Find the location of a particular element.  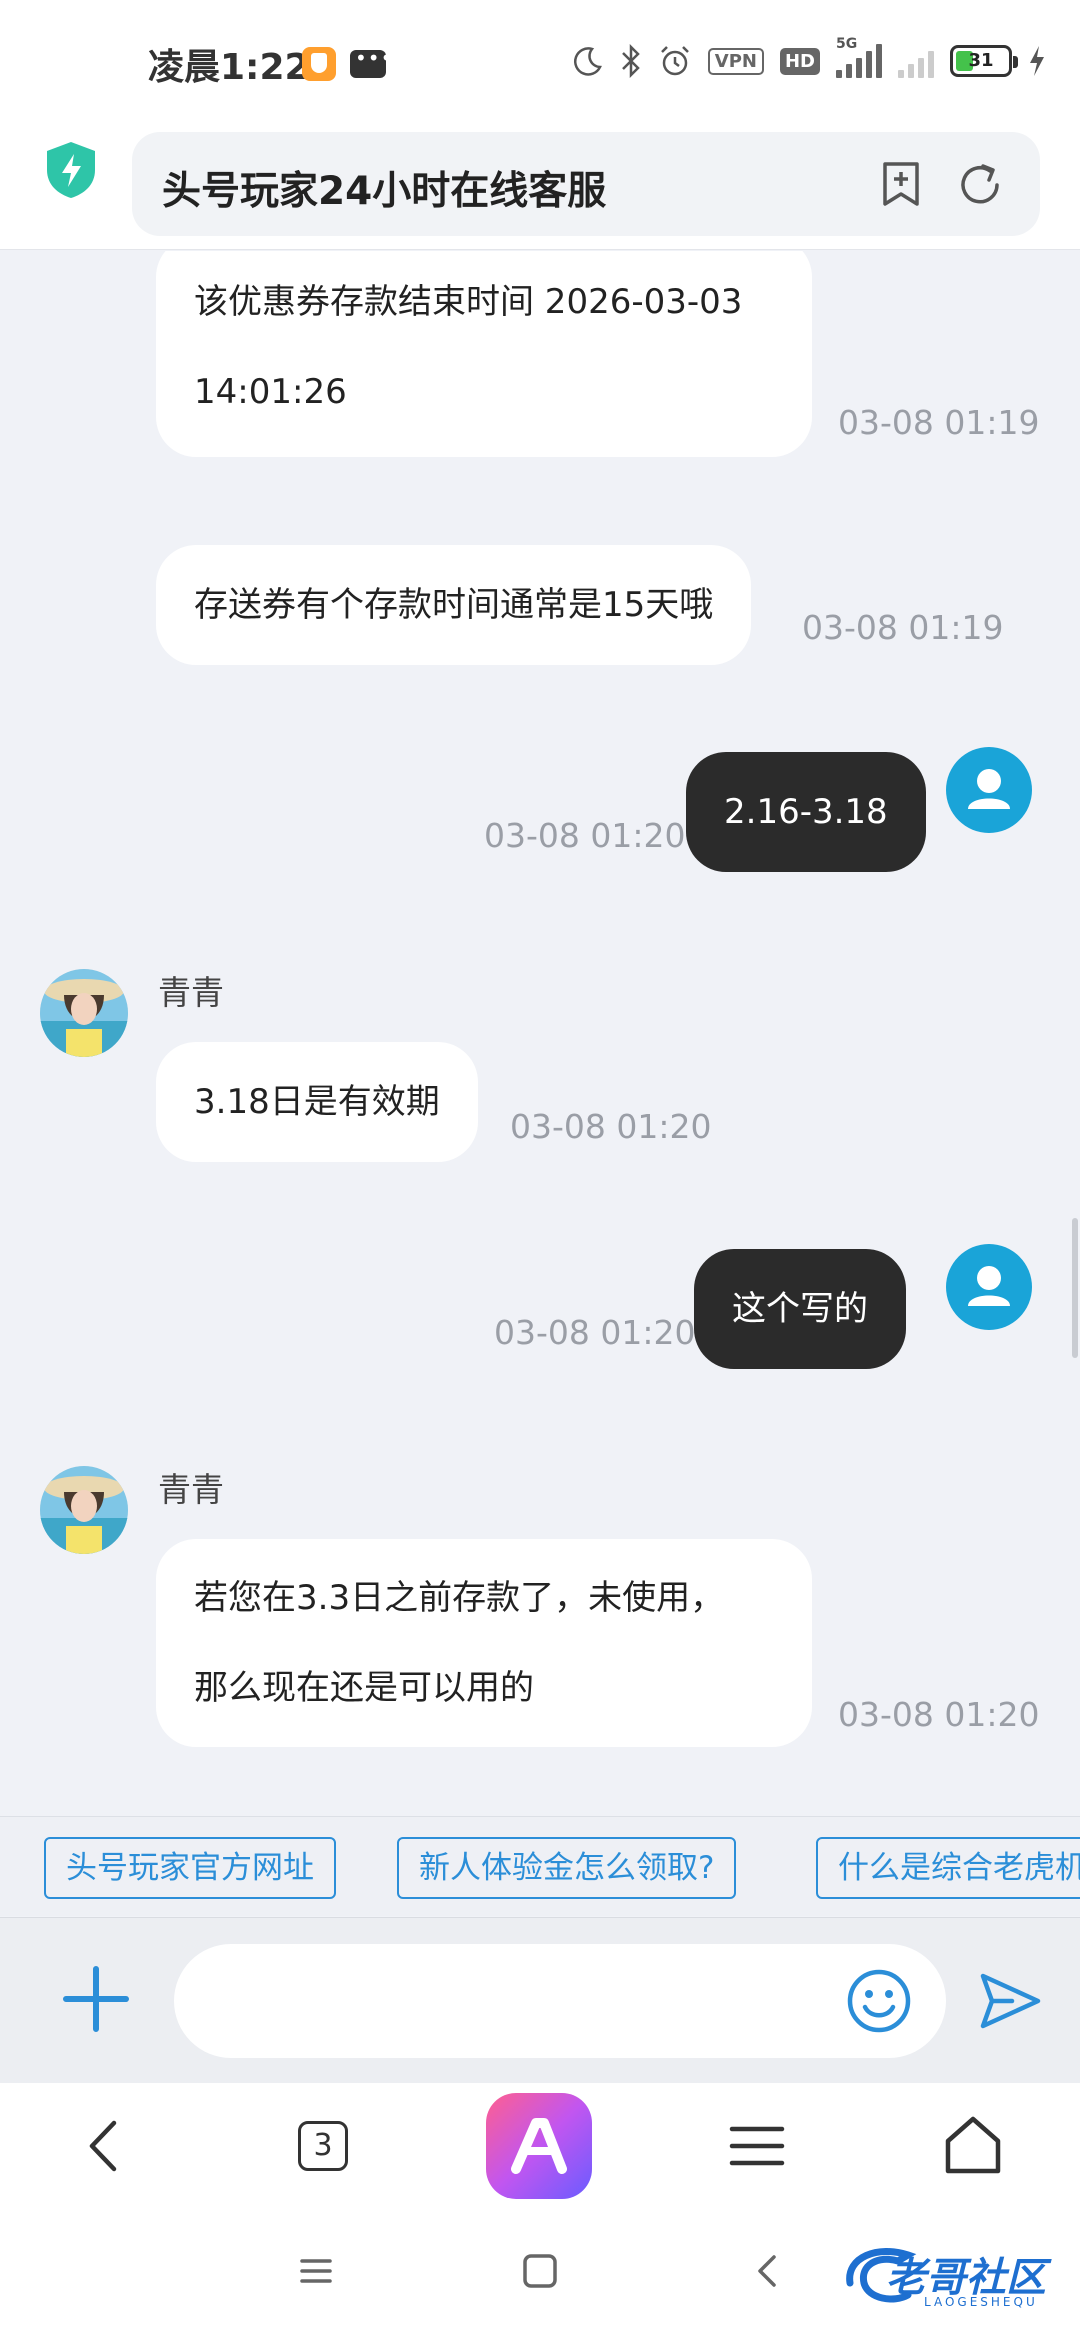

user-message-bubble: 2.16-3.18 is located at coordinates (806, 812).